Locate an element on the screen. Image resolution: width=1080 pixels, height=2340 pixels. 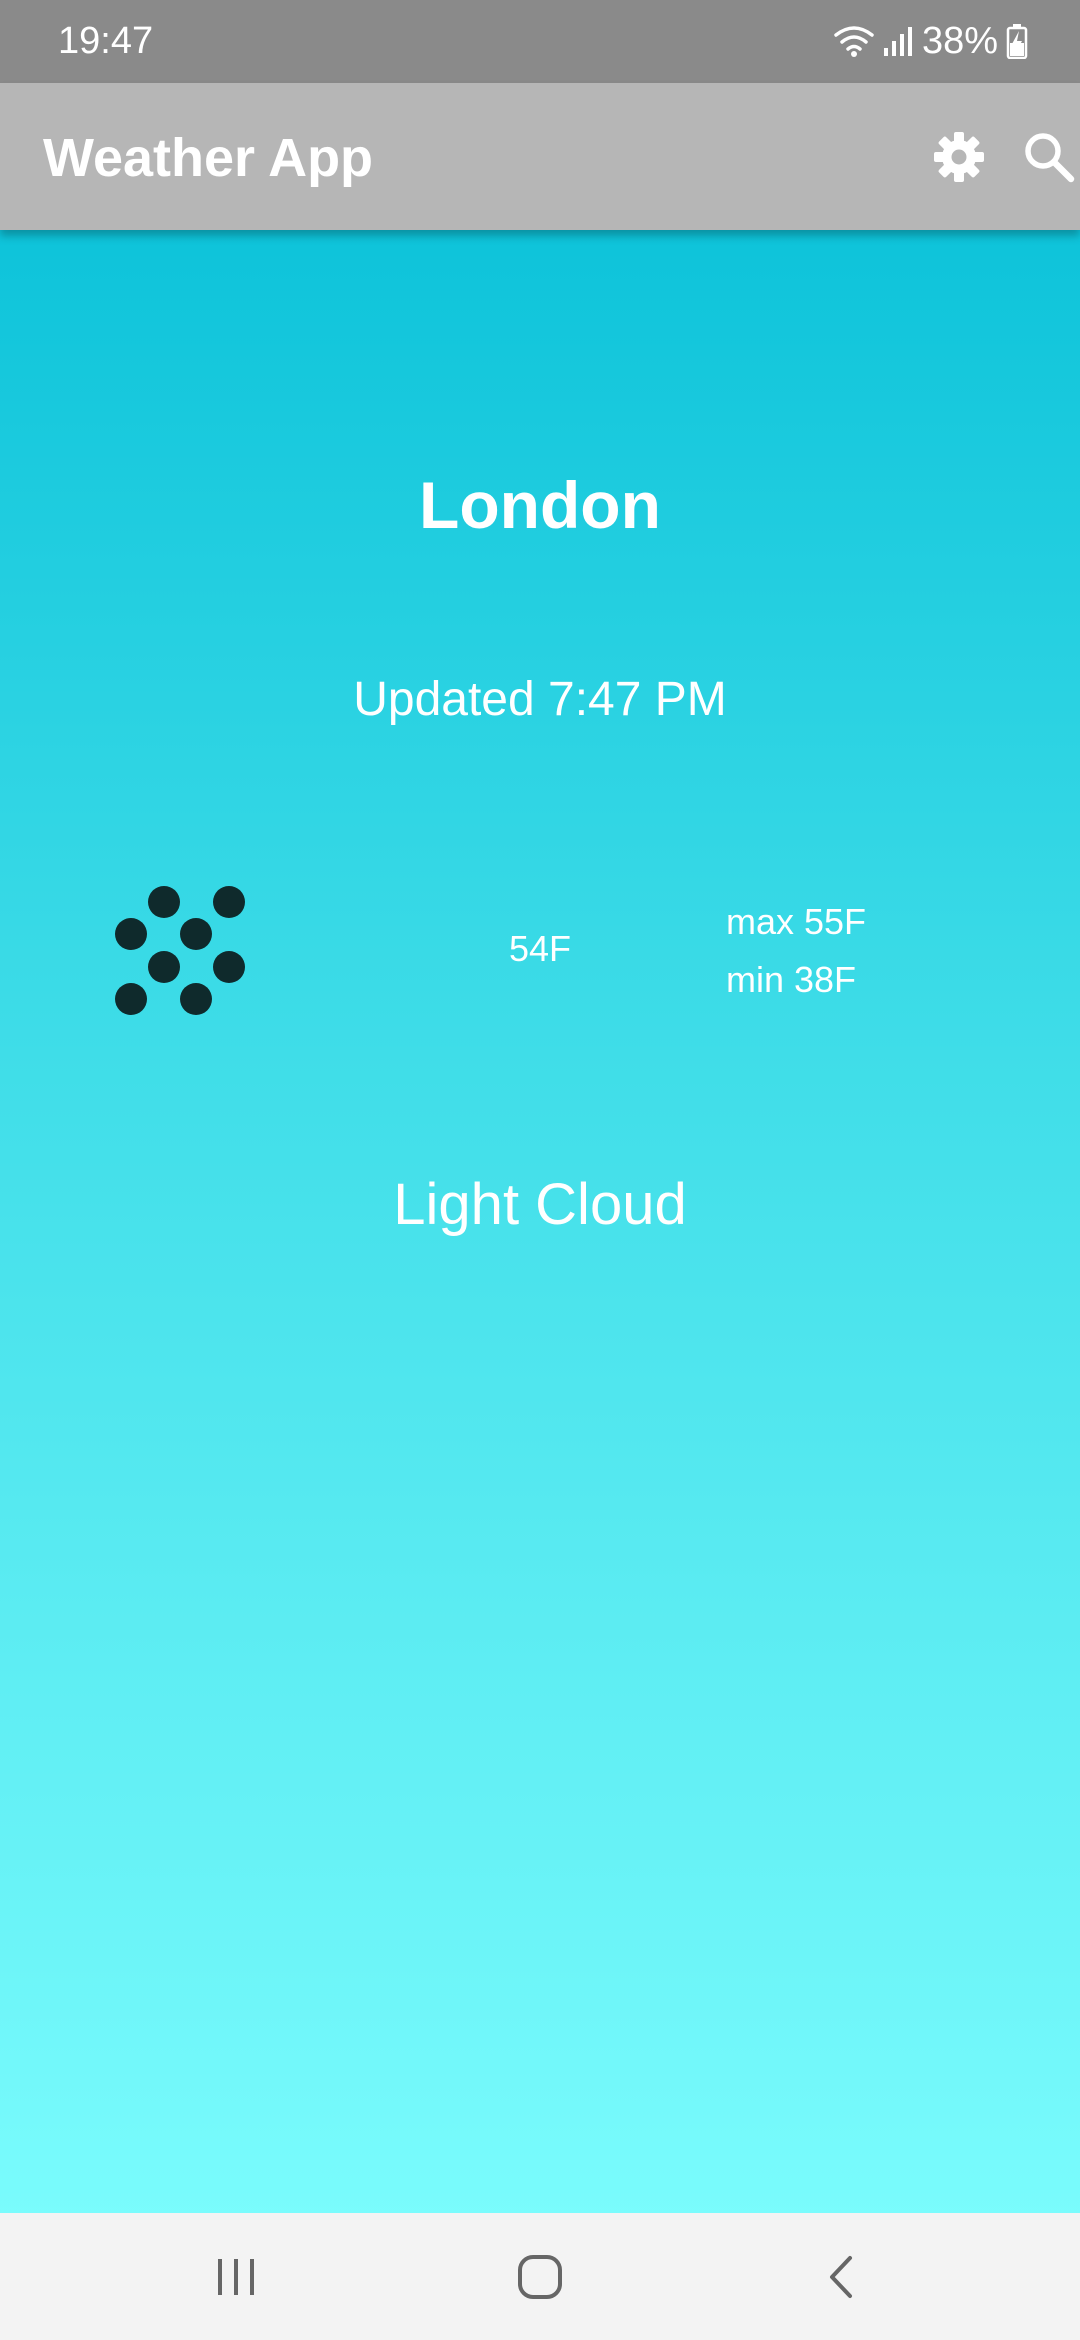
home-icon is located at coordinates (540, 2277).